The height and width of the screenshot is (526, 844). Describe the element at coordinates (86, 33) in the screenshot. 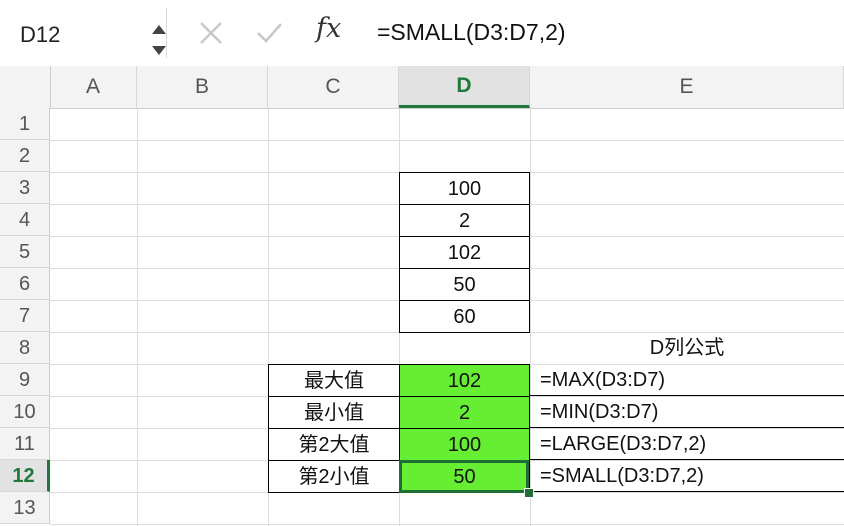

I see `name-box: D12` at that location.